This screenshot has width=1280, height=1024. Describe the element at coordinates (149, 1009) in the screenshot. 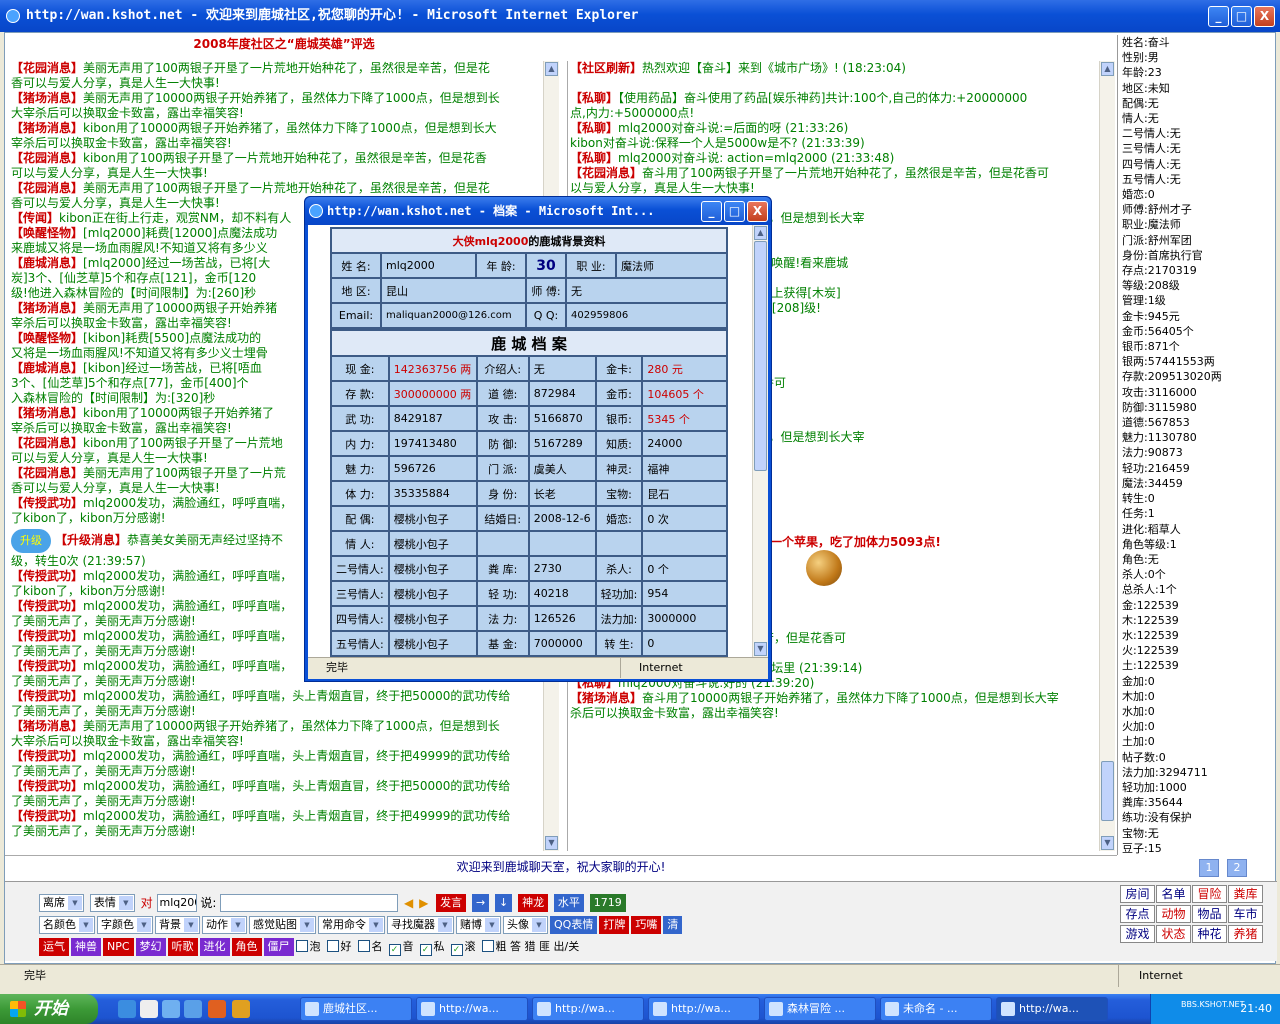

I see `media-player-icon` at that location.